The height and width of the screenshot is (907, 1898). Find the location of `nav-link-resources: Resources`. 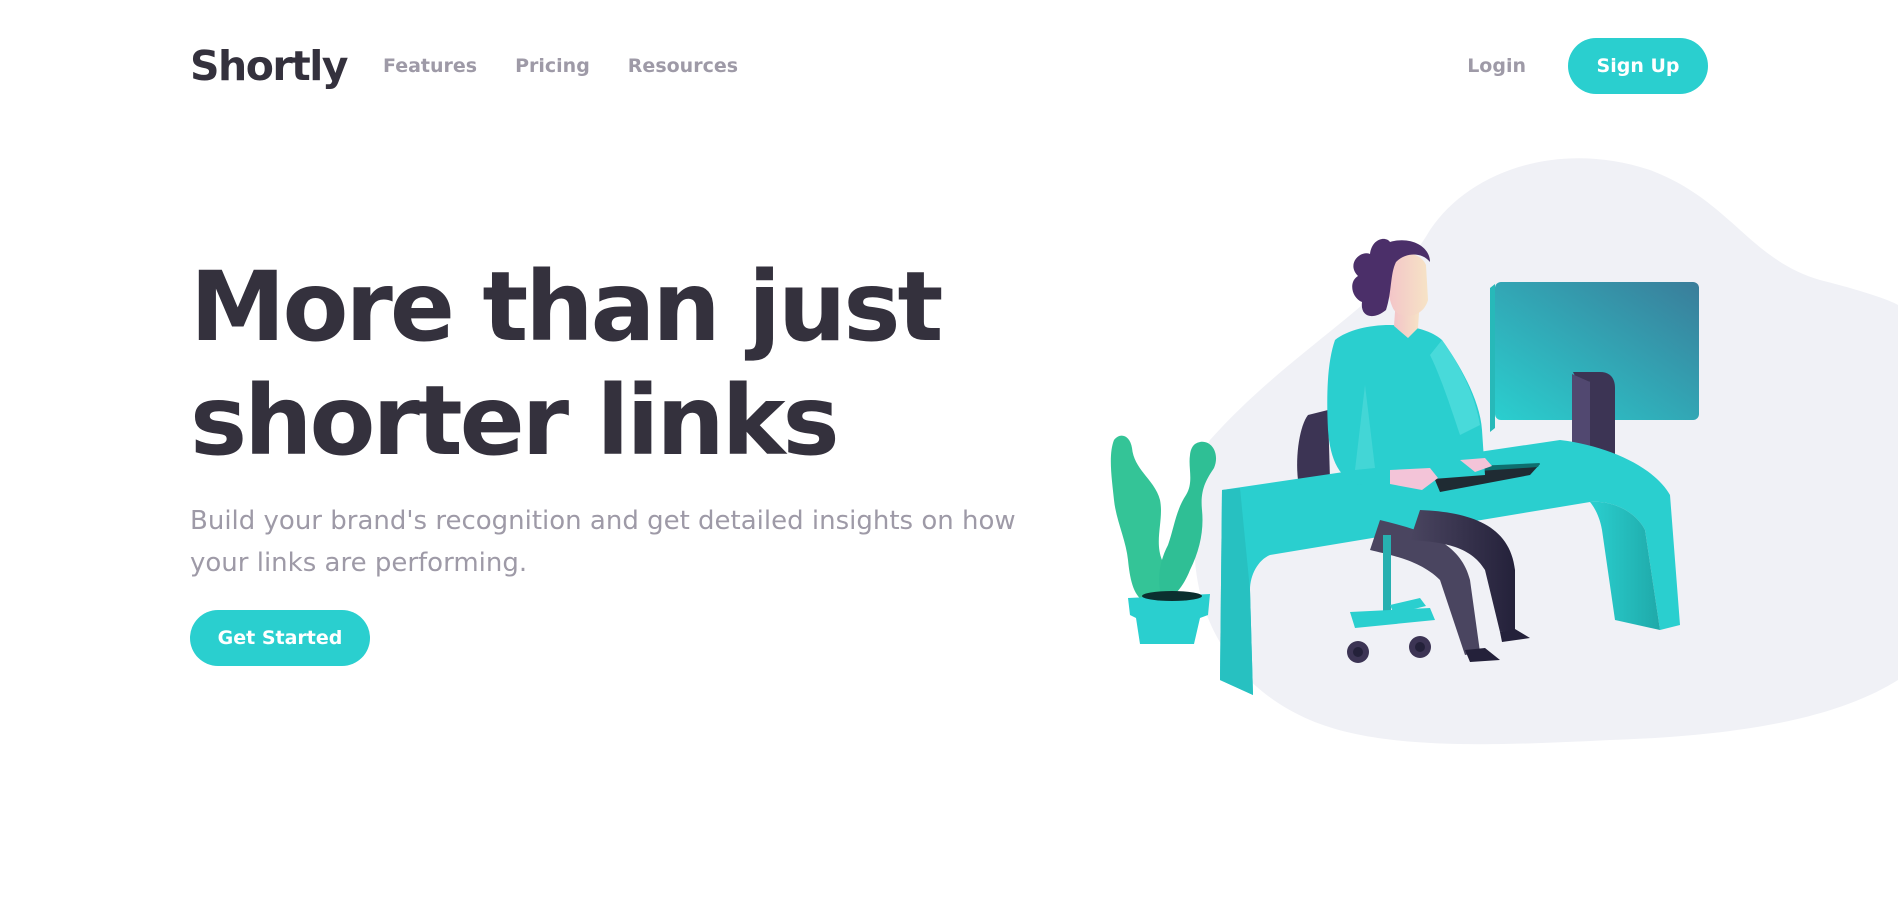

nav-link-resources: Resources is located at coordinates (683, 66).